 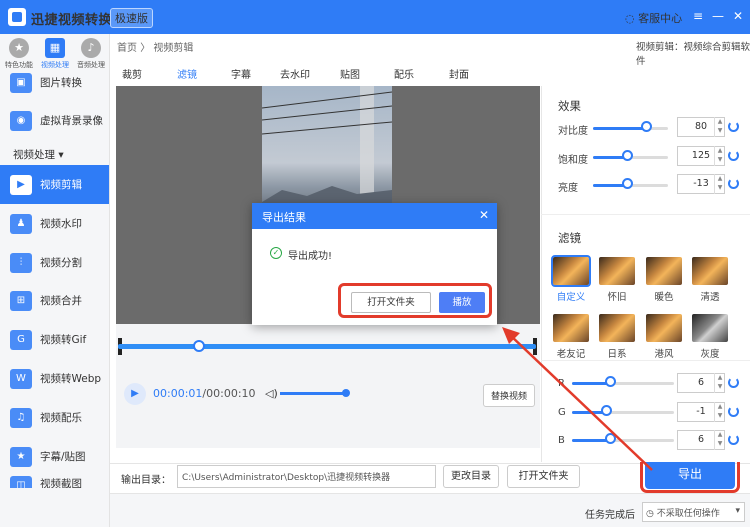 What do you see at coordinates (719, 156) in the screenshot?
I see `saturation-spinner: ▲ ▼` at bounding box center [719, 156].